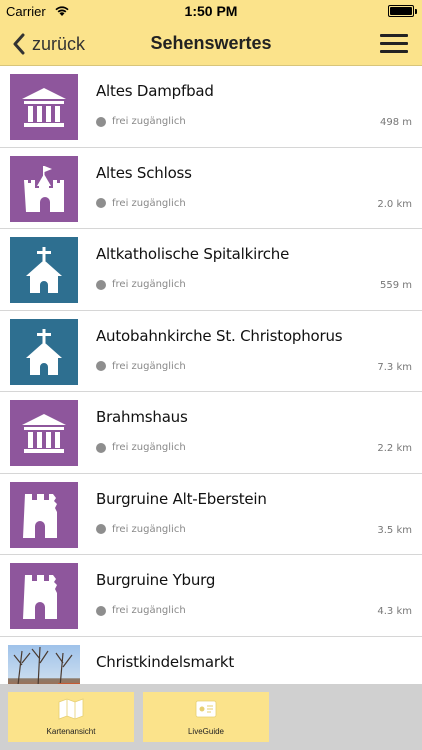 The height and width of the screenshot is (750, 422). I want to click on christmas-market-photo, so click(44, 664).